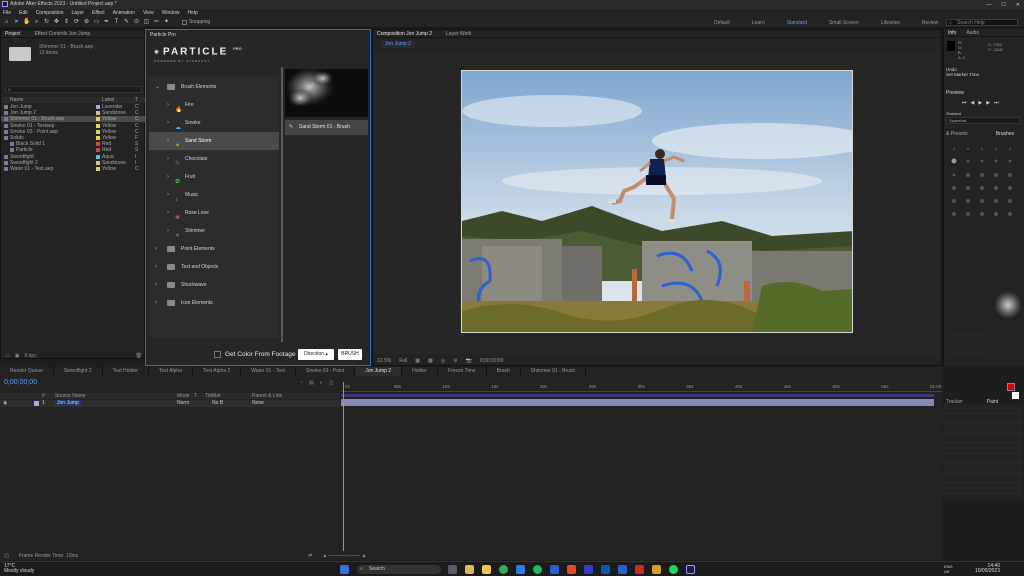 This screenshot has width=1024, height=576. What do you see at coordinates (930, 23) in the screenshot?
I see `workspace-review: Review` at bounding box center [930, 23].